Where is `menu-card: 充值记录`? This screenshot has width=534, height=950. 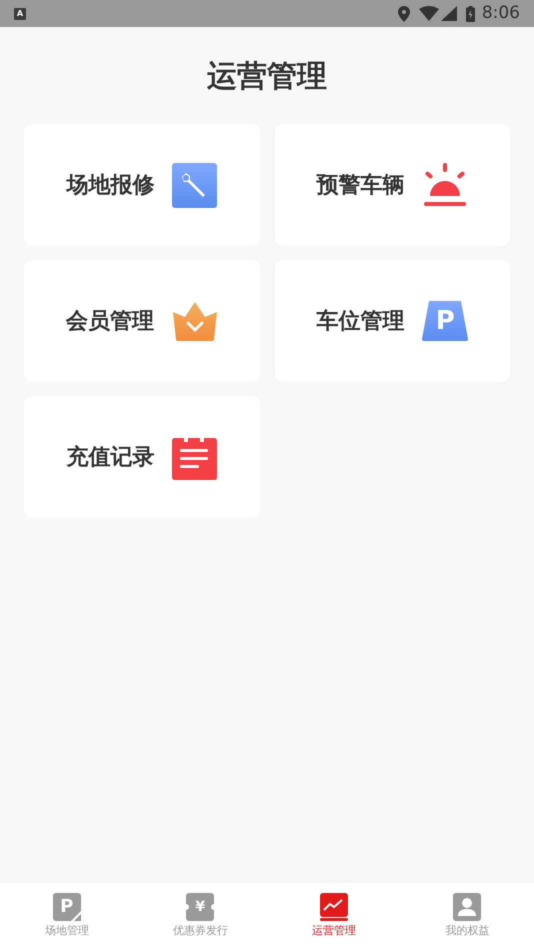
menu-card: 充值记录 is located at coordinates (142, 457).